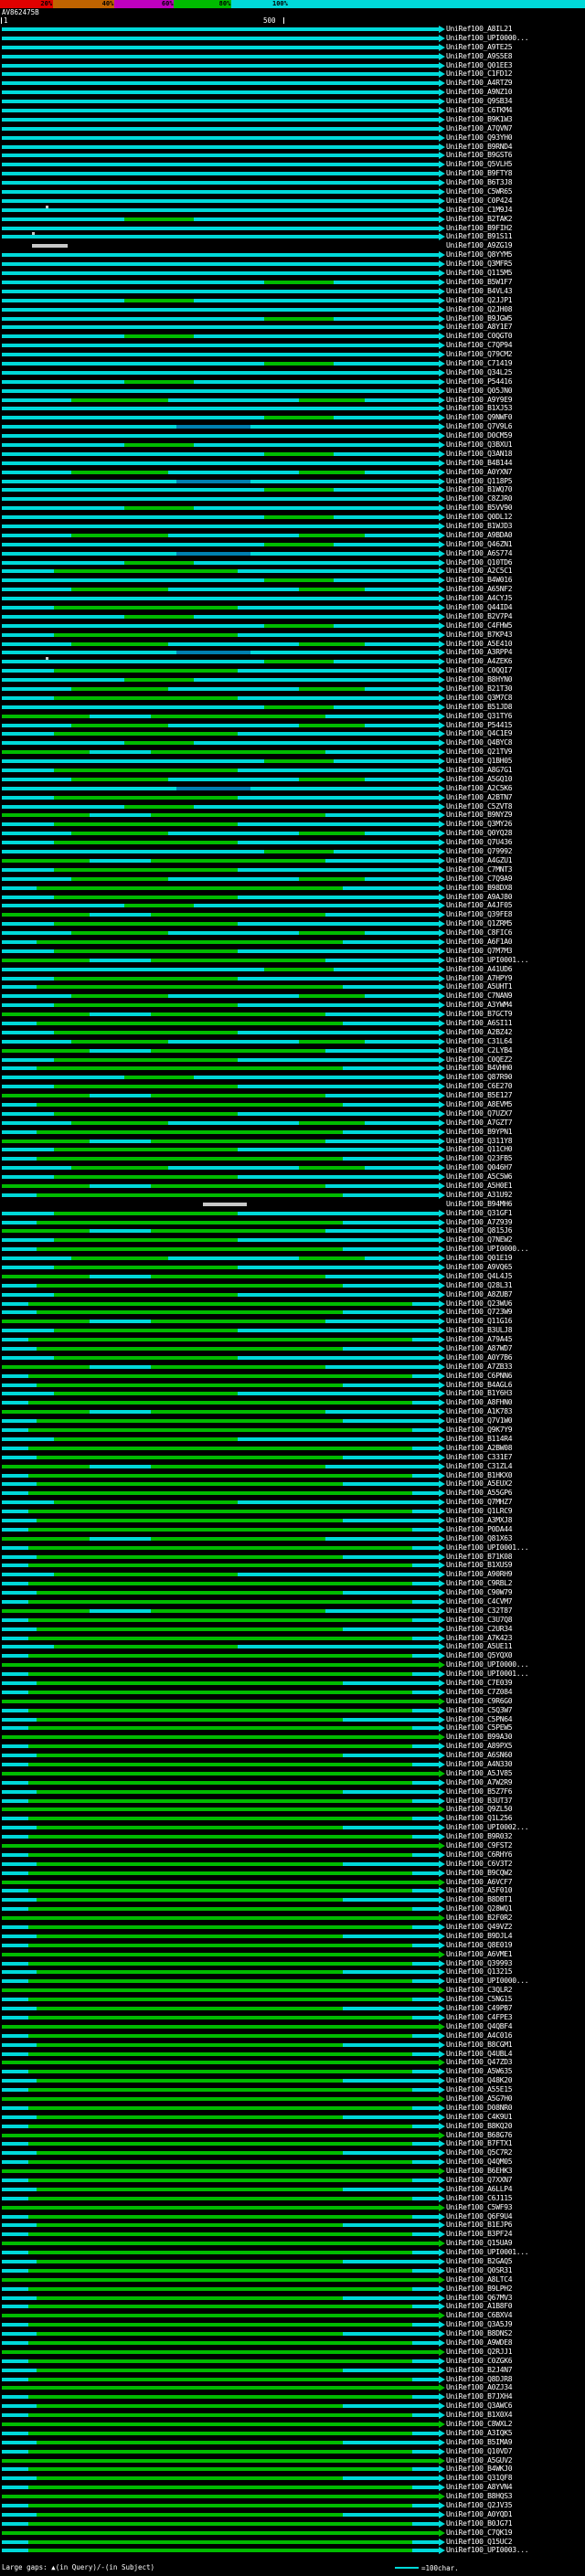  Describe the element at coordinates (480, 1367) in the screenshot. I see `hit-label: UniRef100_A7ZB33` at that location.